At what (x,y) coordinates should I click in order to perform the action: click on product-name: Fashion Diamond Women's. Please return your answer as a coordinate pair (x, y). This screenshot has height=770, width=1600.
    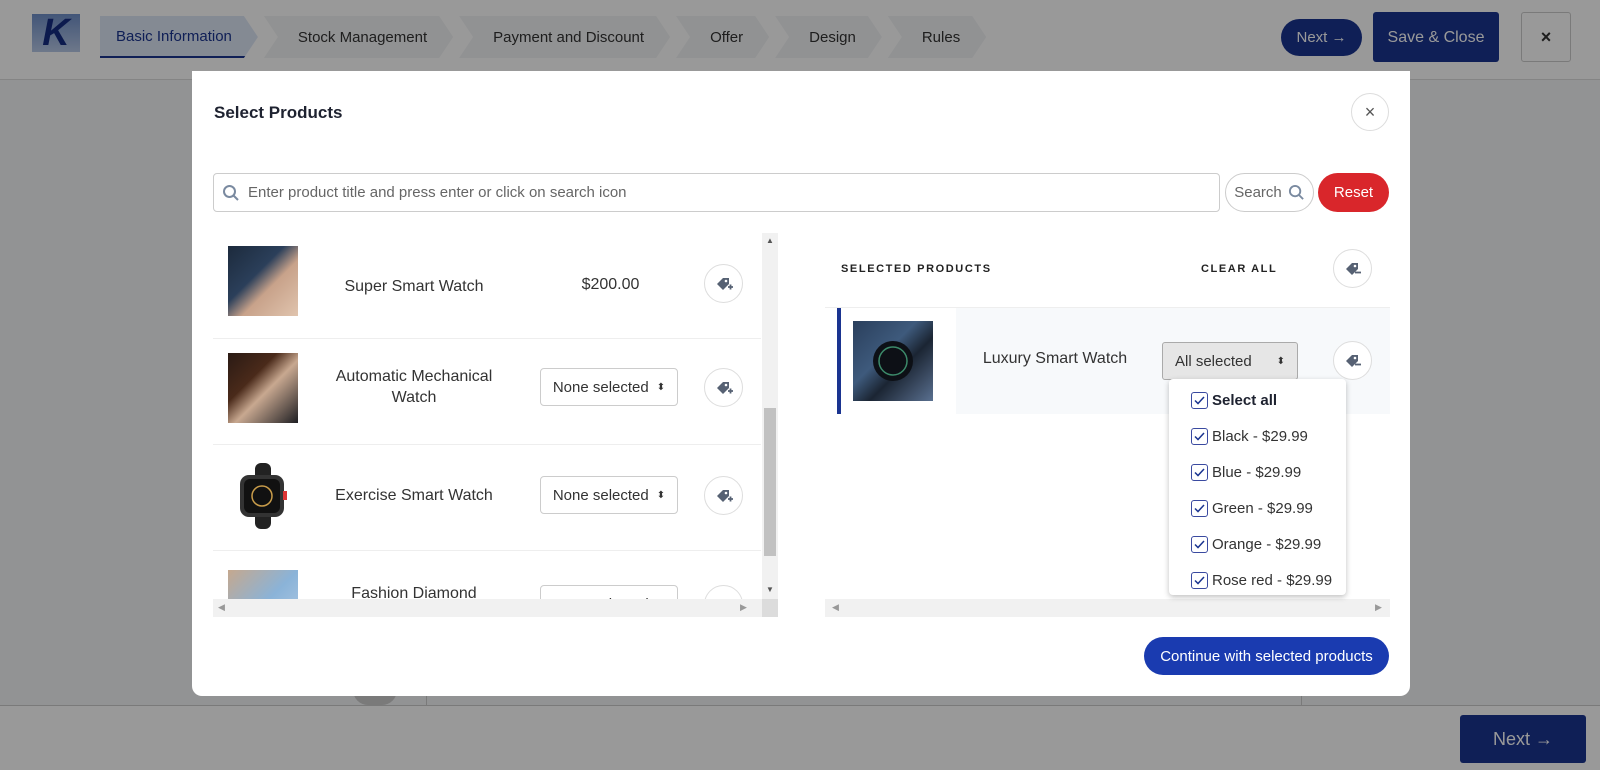
    Looking at the image, I should click on (414, 592).